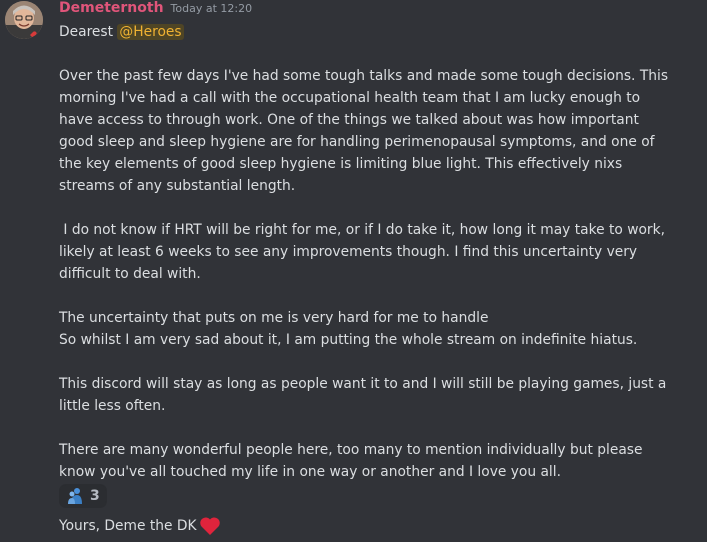 This screenshot has width=707, height=542. I want to click on avatar-image, so click(24, 20).